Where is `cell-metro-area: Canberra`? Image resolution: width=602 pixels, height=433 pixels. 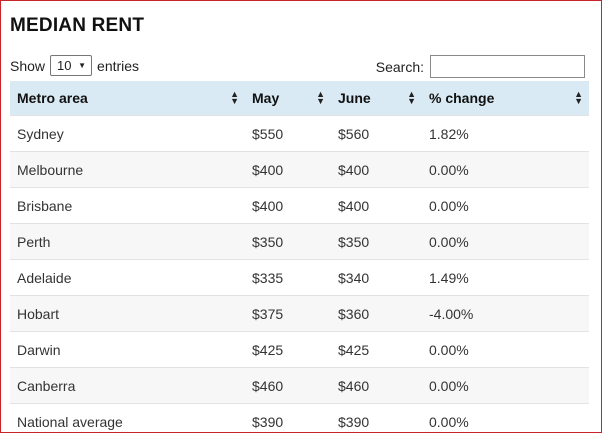
cell-metro-area: Canberra is located at coordinates (127, 385).